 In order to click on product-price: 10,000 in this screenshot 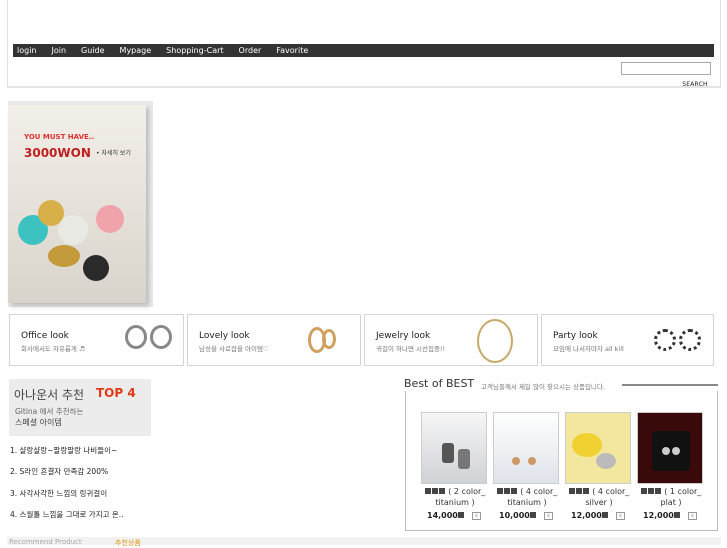, I will do `click(518, 515)`.